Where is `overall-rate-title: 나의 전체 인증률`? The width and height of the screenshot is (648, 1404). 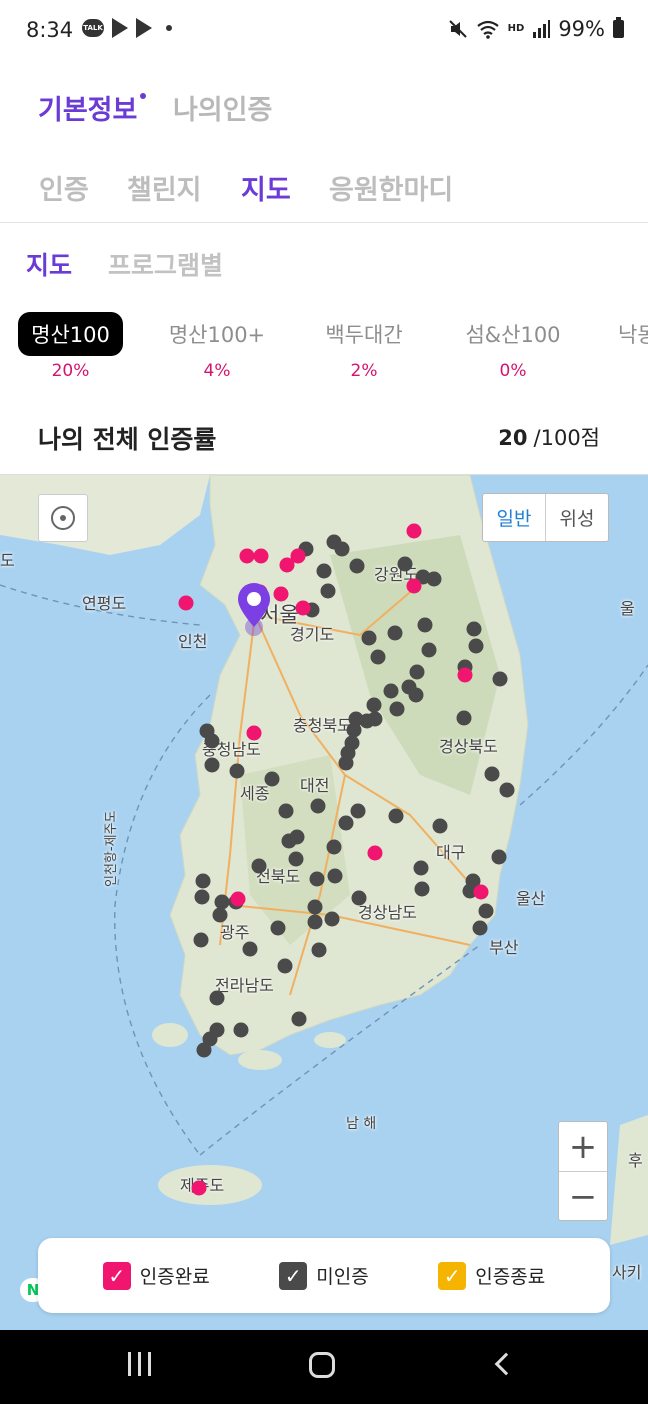
overall-rate-title: 나의 전체 인증률 is located at coordinates (127, 439).